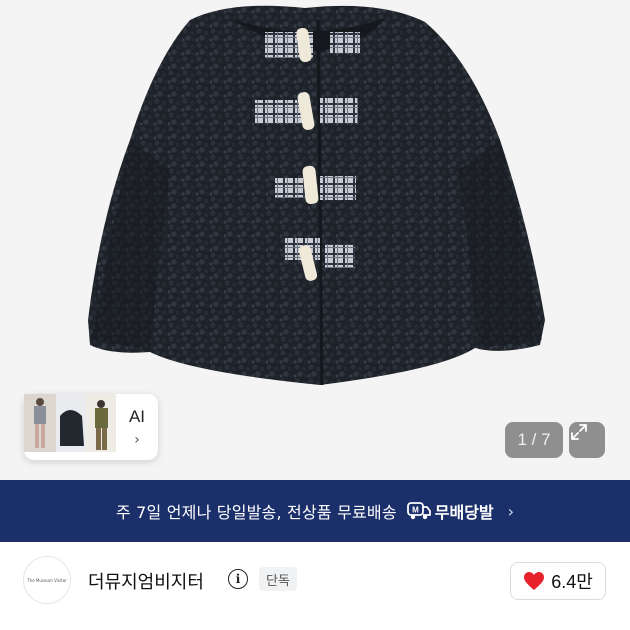 The width and height of the screenshot is (630, 630). I want to click on store-logo: The Museum Visitor, so click(47, 580).